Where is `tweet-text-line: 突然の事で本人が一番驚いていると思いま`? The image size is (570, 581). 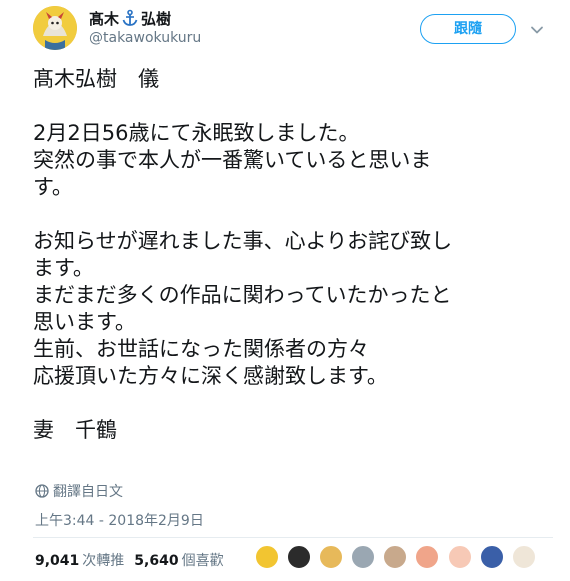
tweet-text-line: 突然の事で本人が一番驚いていると思いま is located at coordinates (232, 160).